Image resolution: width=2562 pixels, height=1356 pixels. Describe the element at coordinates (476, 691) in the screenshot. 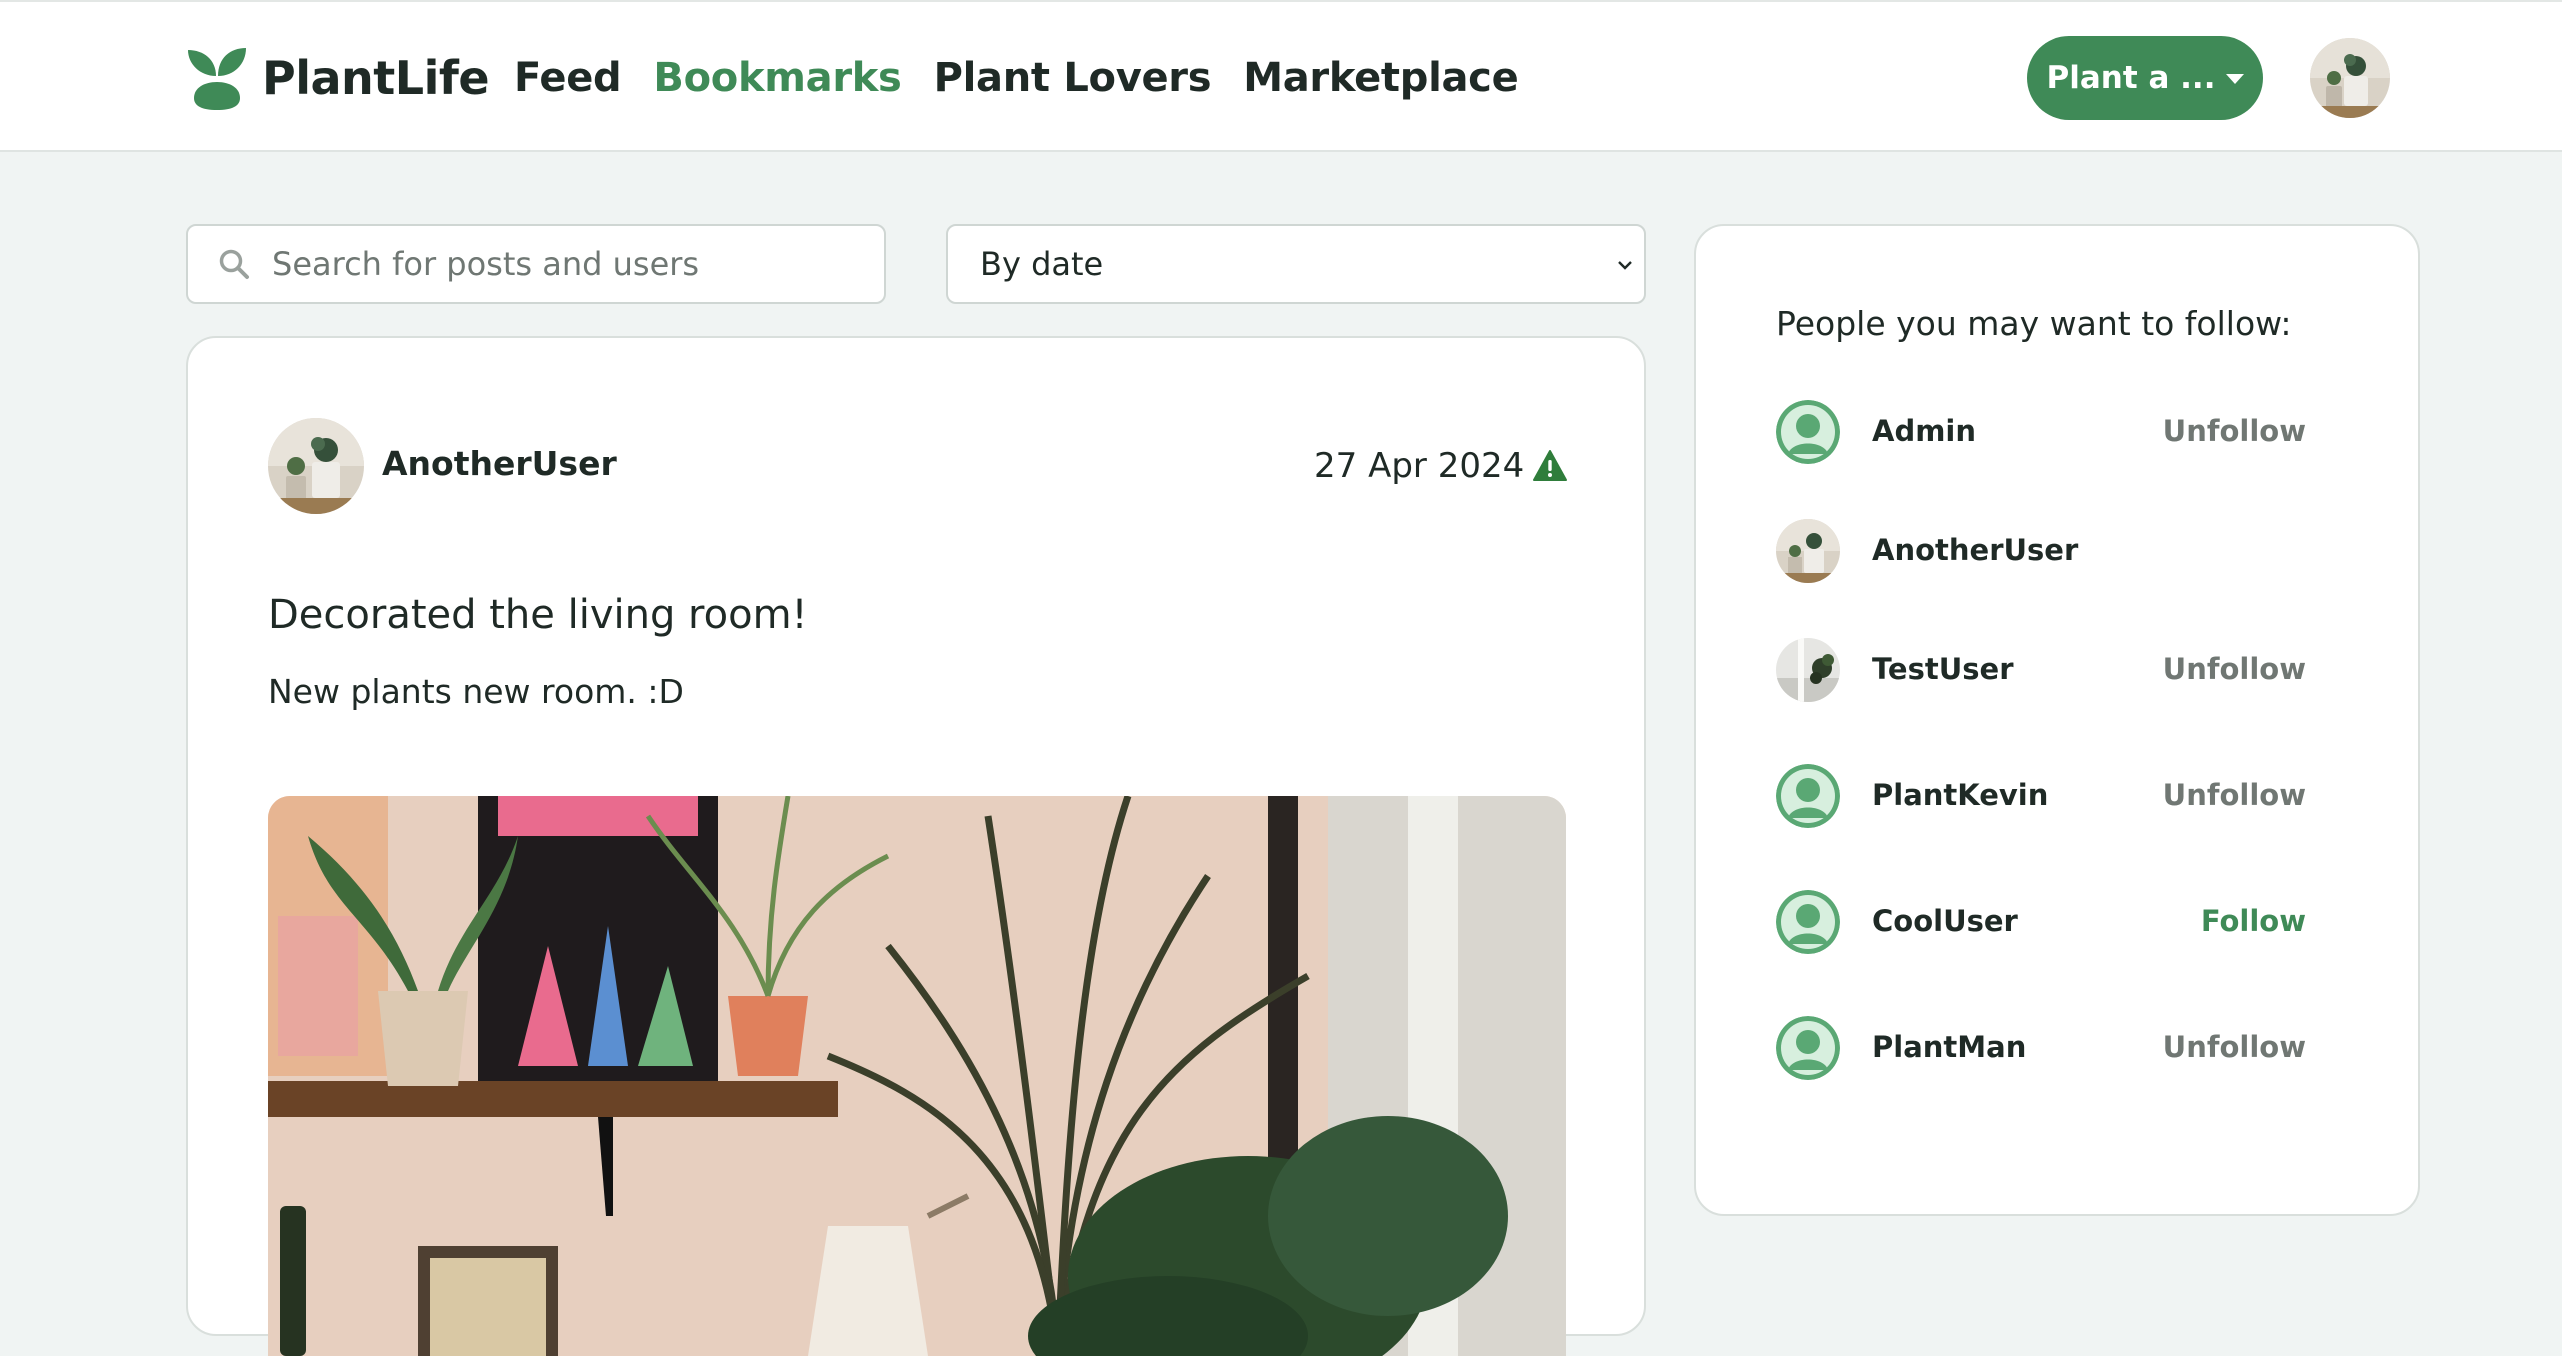

I see `post-body: New plants new room. :D` at that location.